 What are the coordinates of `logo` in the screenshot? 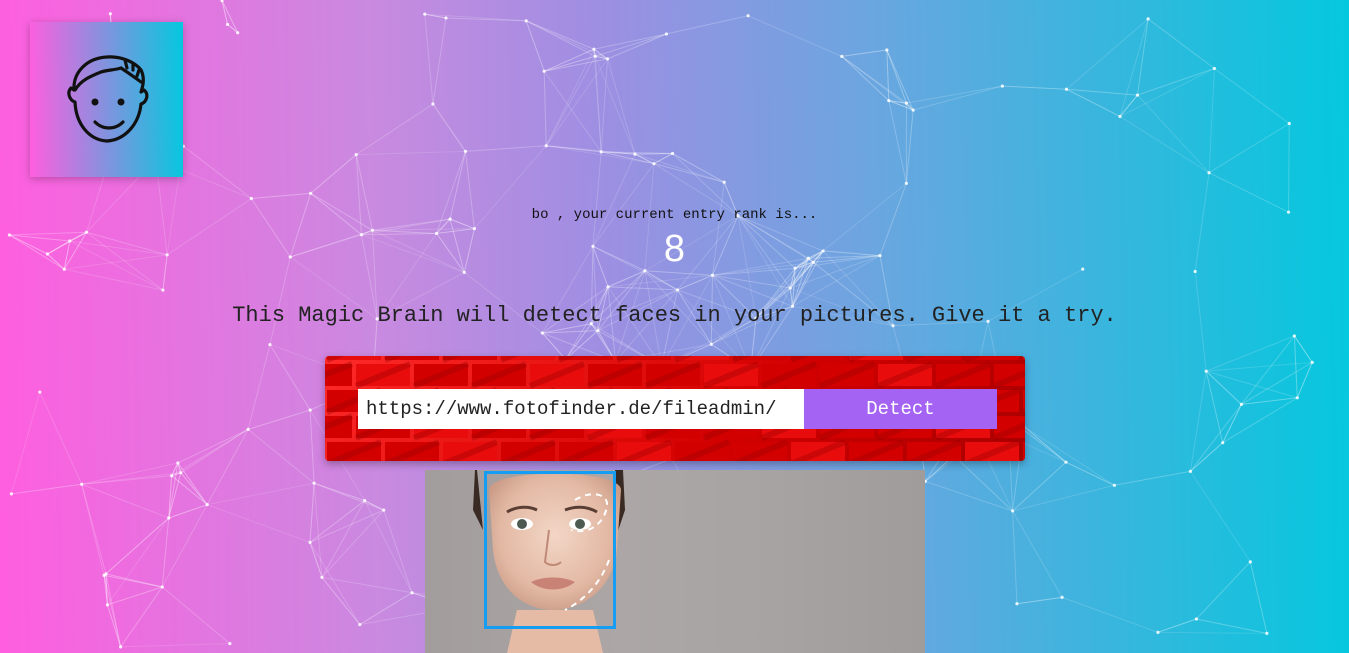 It's located at (106, 99).